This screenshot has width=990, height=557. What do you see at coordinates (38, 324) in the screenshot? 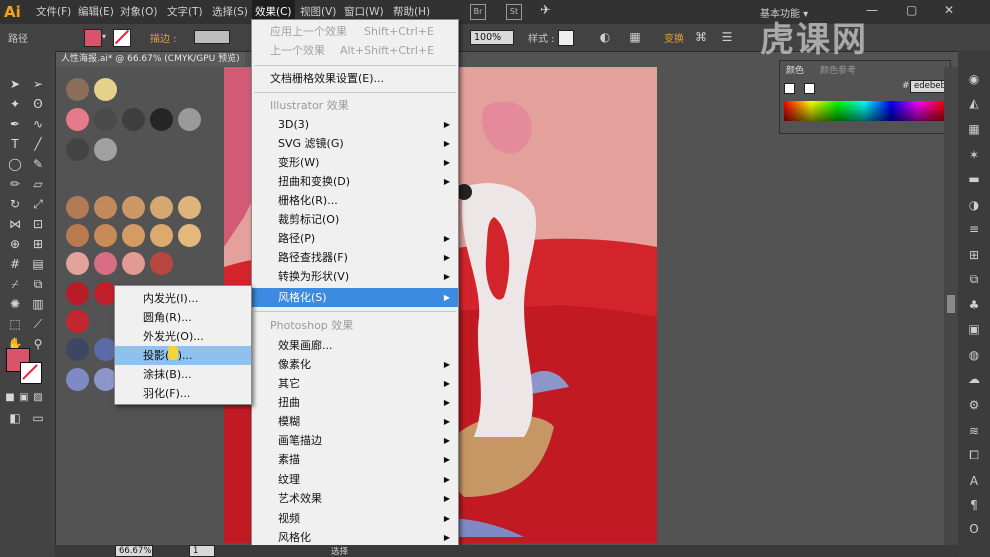
I see `slice-icon: ⟋` at bounding box center [38, 324].